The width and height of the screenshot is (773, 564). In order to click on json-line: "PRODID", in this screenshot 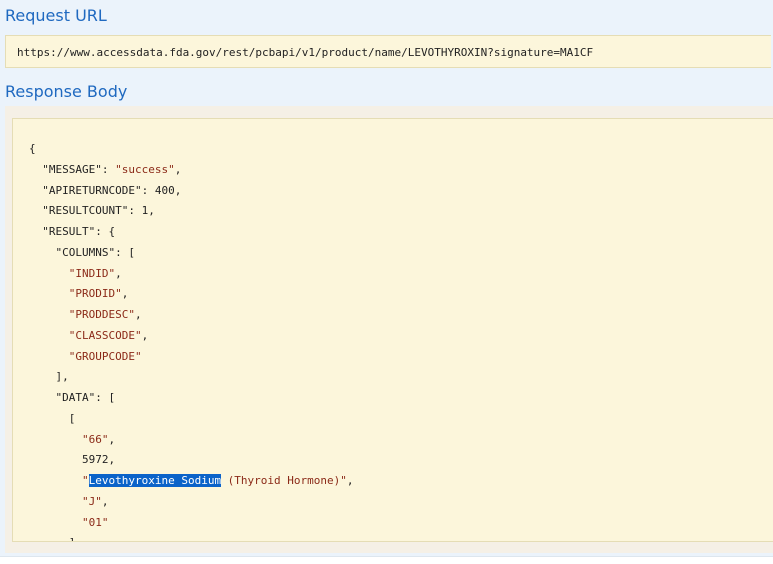, I will do `click(98, 294)`.